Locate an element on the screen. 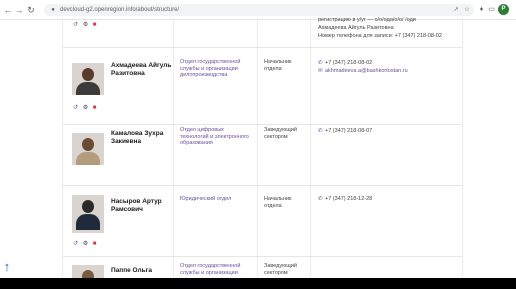 This screenshot has height=289, width=516. extensions-icon: ♦ is located at coordinates (481, 9).